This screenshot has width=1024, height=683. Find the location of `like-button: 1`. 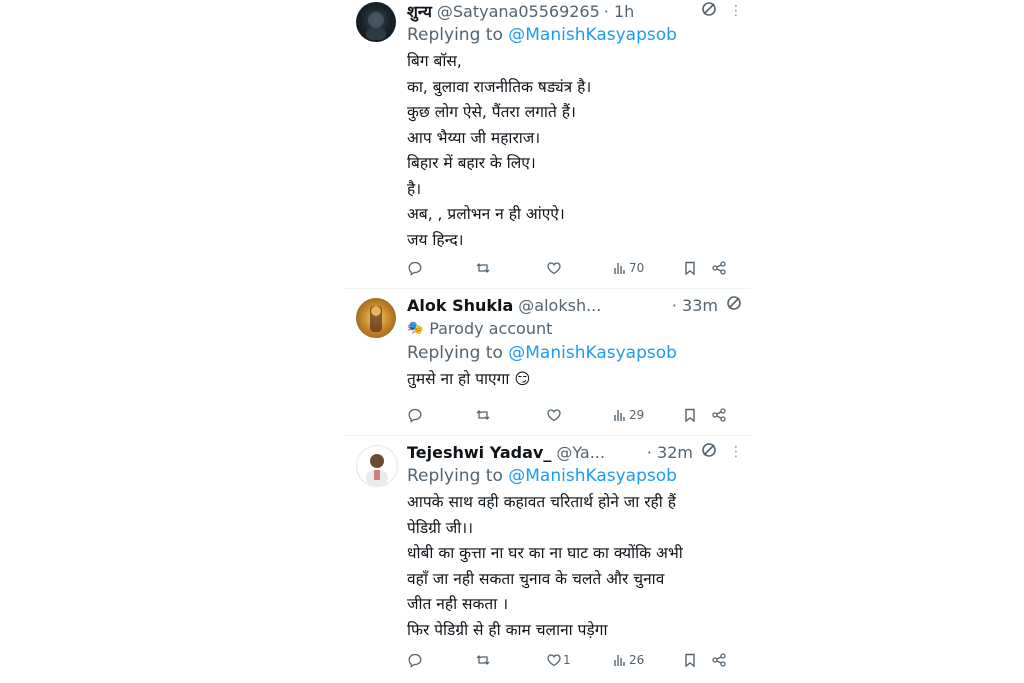

like-button: 1 is located at coordinates (558, 660).